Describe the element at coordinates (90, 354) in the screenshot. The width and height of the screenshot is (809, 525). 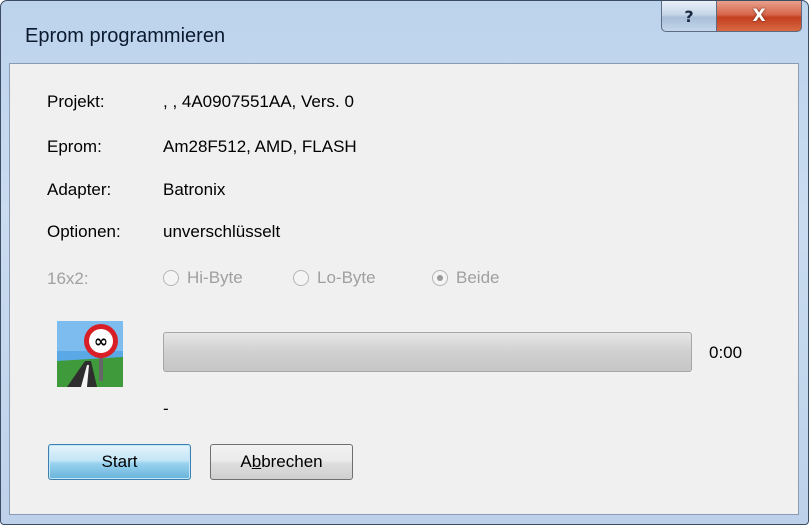
I see `no-limit-road-sign-icon: ∞` at that location.